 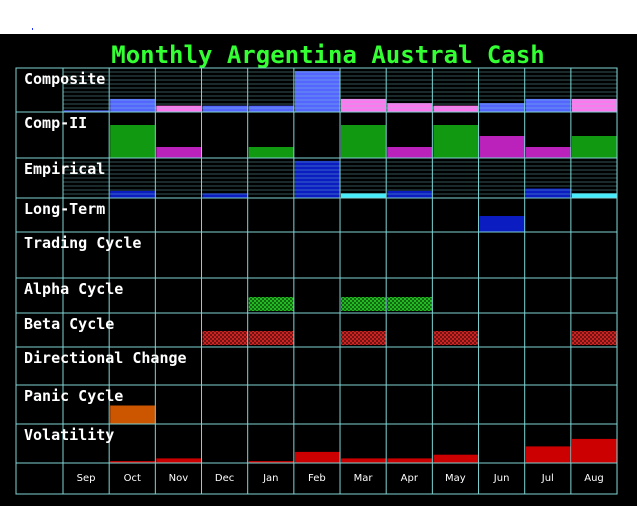 What do you see at coordinates (456, 108) in the screenshot?
I see `bar-composite-may` at bounding box center [456, 108].